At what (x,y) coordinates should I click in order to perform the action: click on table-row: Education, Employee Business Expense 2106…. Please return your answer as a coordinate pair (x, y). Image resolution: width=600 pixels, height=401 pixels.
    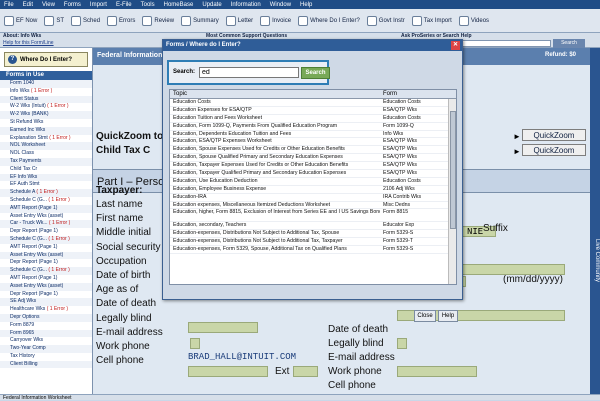
    Looking at the image, I should click on (313, 190).